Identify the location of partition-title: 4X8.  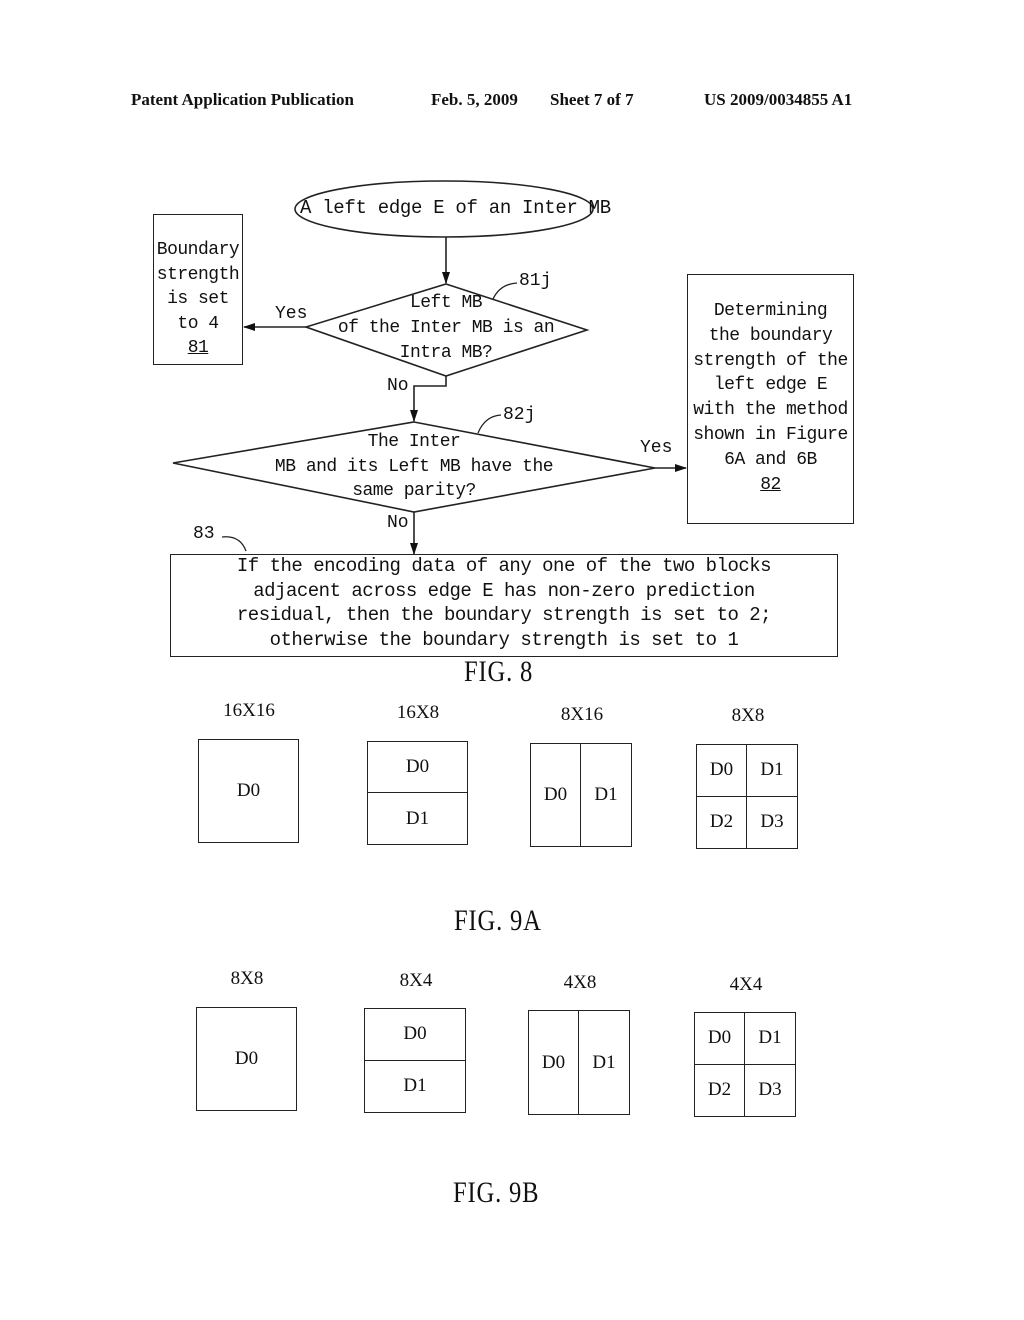
(580, 982).